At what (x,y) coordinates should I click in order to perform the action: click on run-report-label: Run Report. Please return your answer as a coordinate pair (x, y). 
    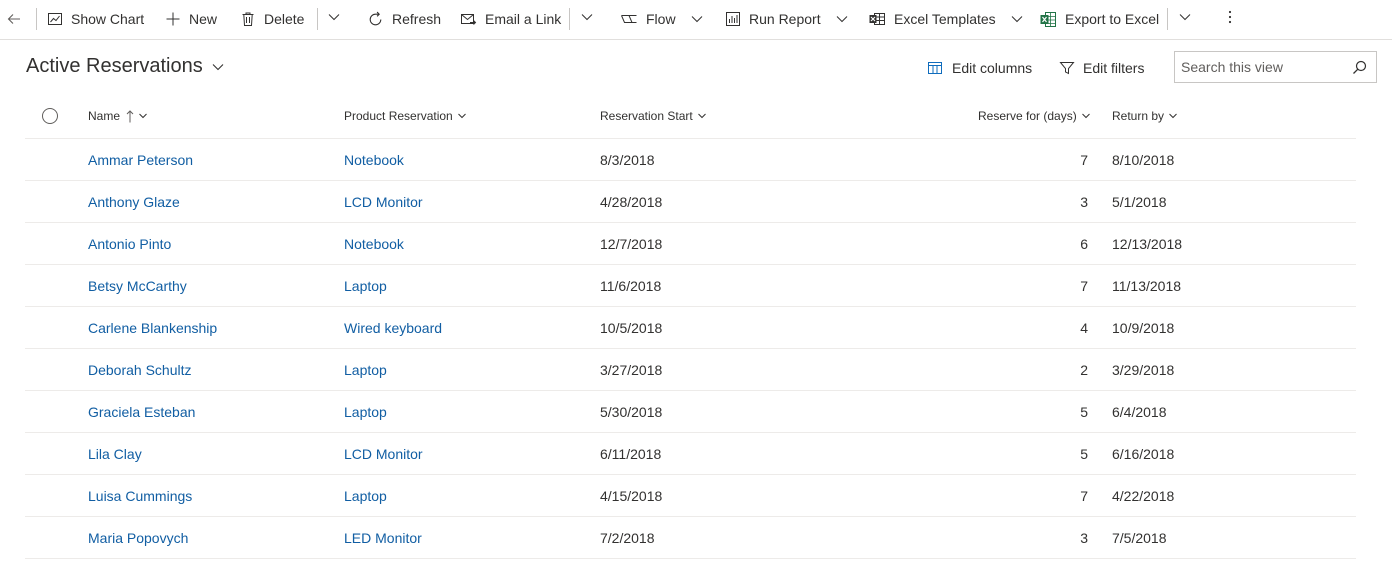
    Looking at the image, I should click on (785, 19).